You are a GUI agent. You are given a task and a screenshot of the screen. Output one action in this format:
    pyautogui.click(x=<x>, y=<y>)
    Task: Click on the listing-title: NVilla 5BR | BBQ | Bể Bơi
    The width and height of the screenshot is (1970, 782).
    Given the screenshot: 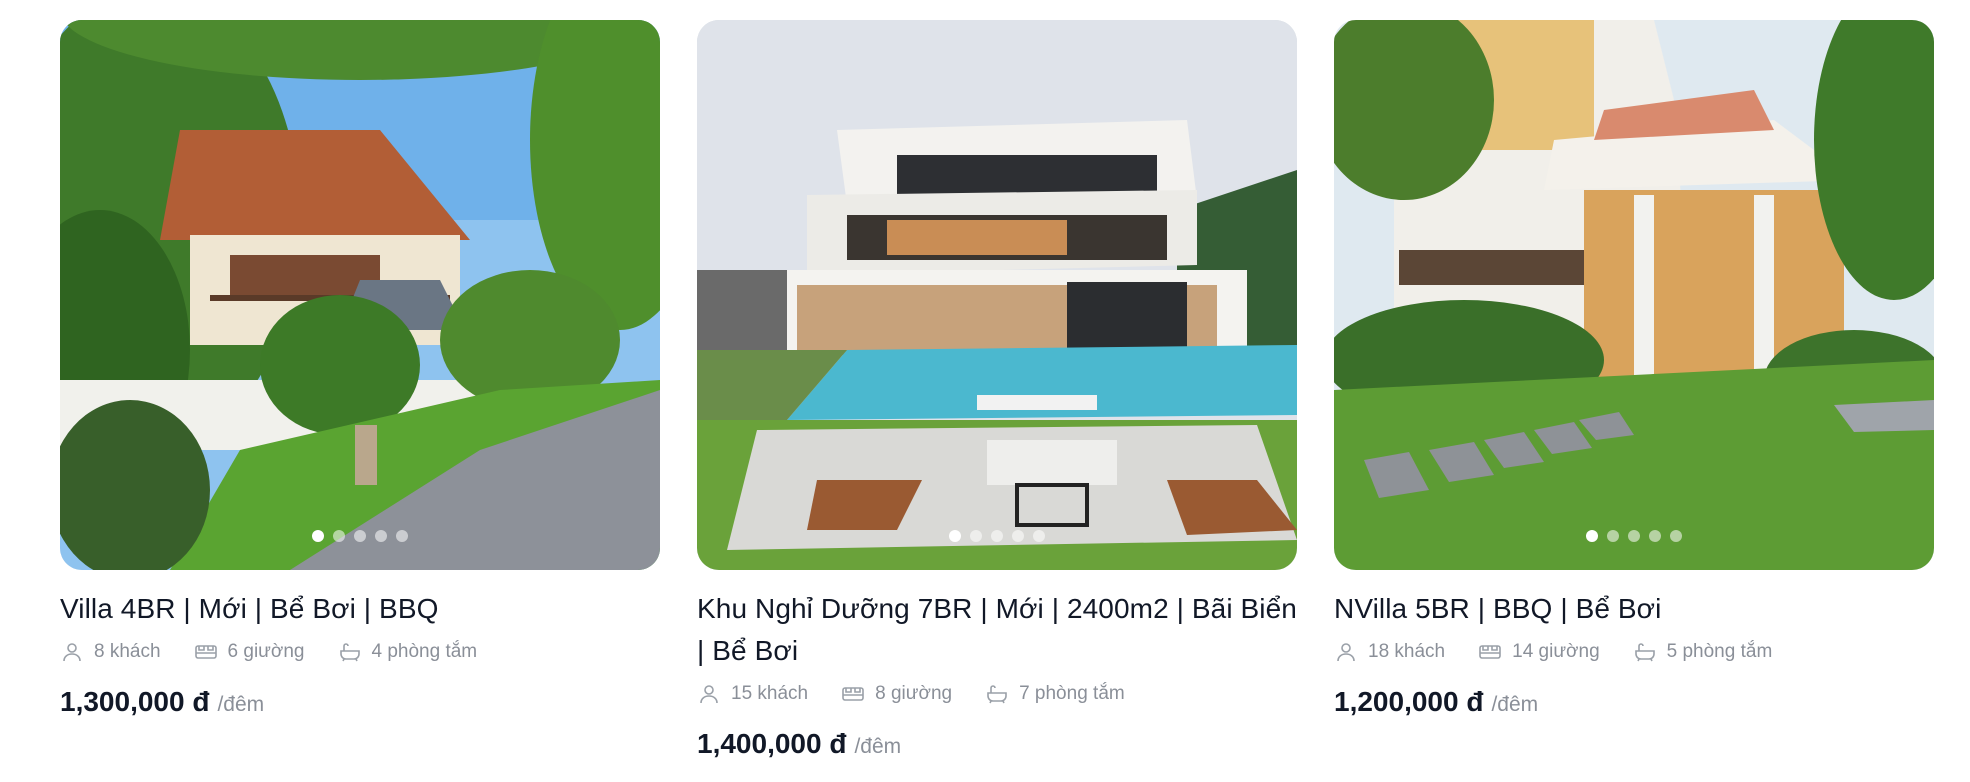 What is the action you would take?
    pyautogui.click(x=1634, y=609)
    